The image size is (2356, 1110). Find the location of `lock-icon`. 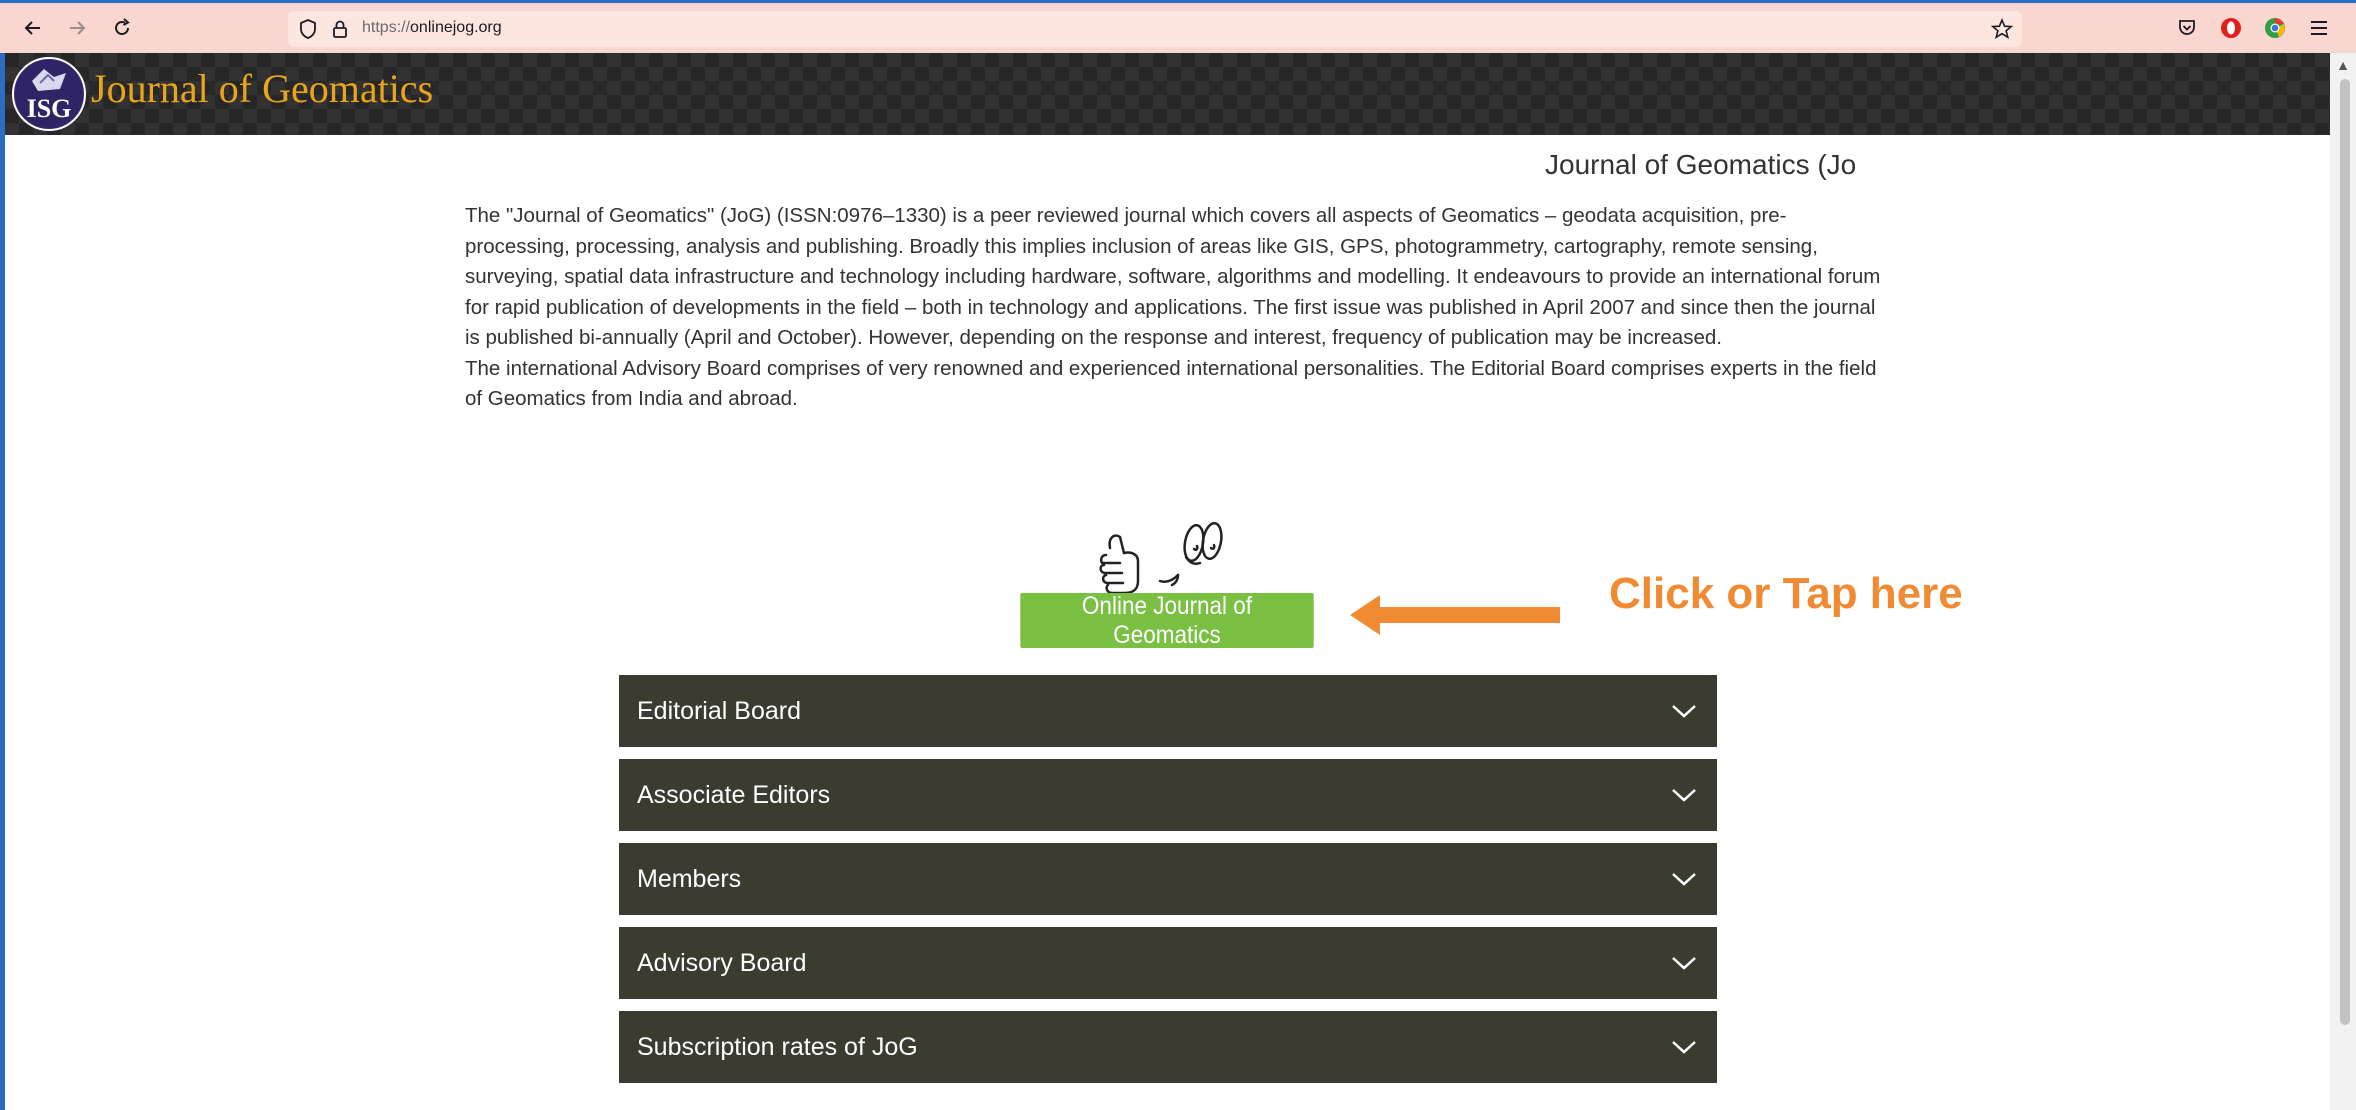

lock-icon is located at coordinates (340, 29).